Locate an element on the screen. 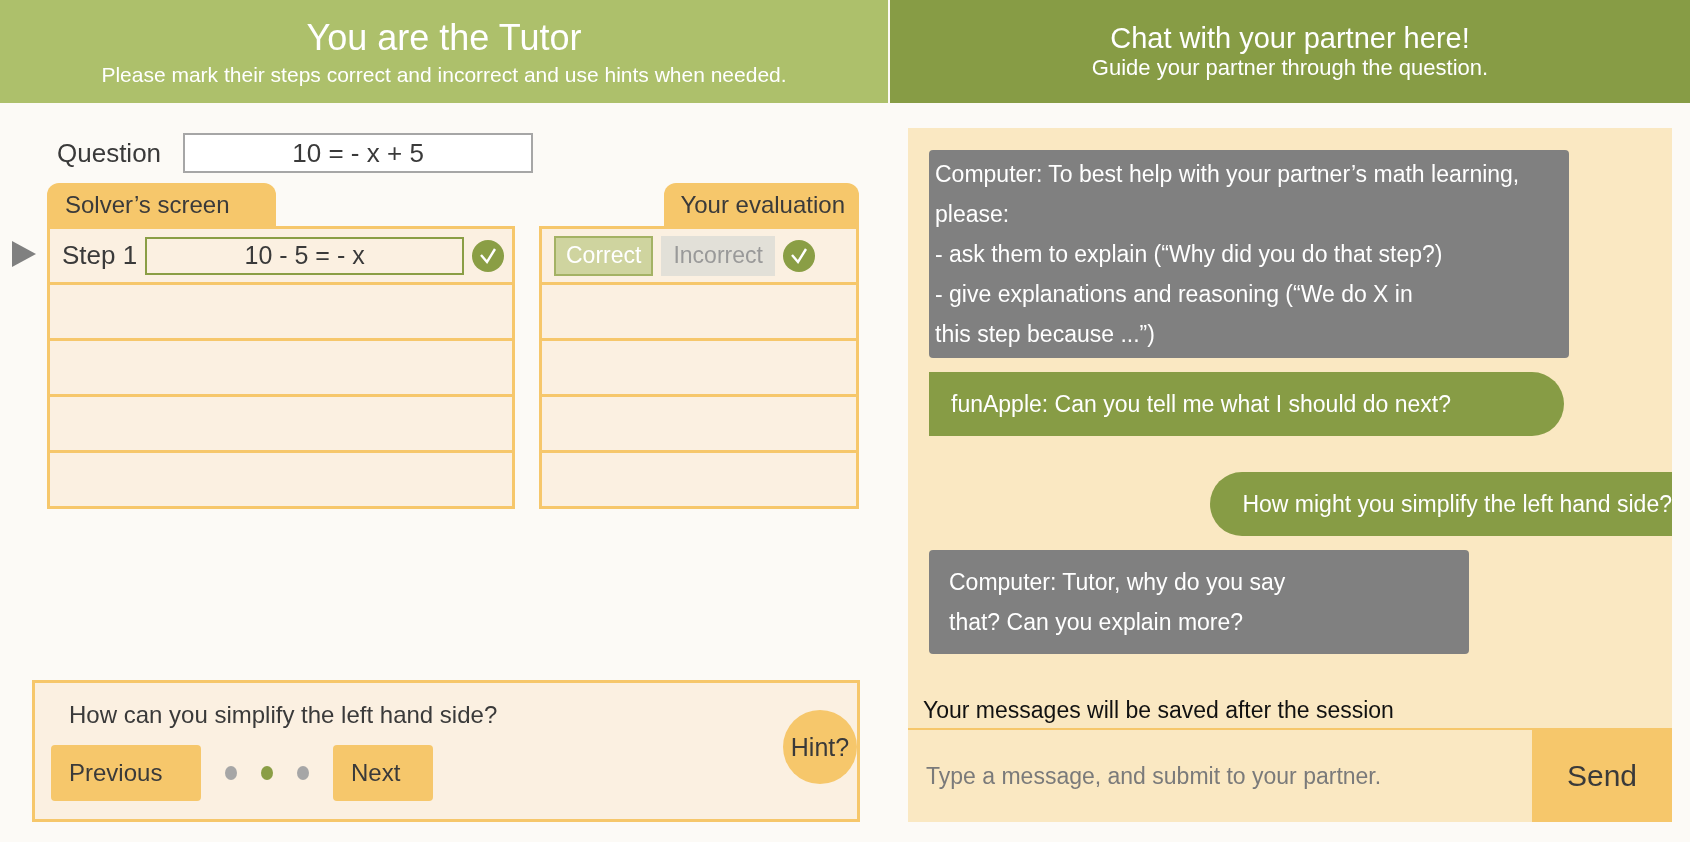 The width and height of the screenshot is (1690, 842). own-message: How might you simplify the left hand side? is located at coordinates (1441, 504).